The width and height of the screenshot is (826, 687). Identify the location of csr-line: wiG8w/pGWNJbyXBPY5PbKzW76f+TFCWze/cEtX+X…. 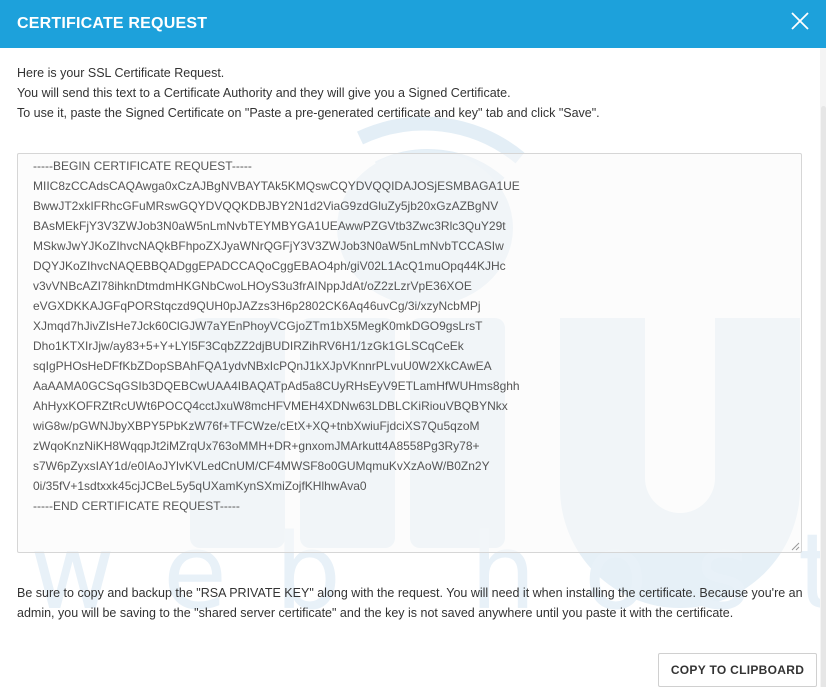
(256, 426).